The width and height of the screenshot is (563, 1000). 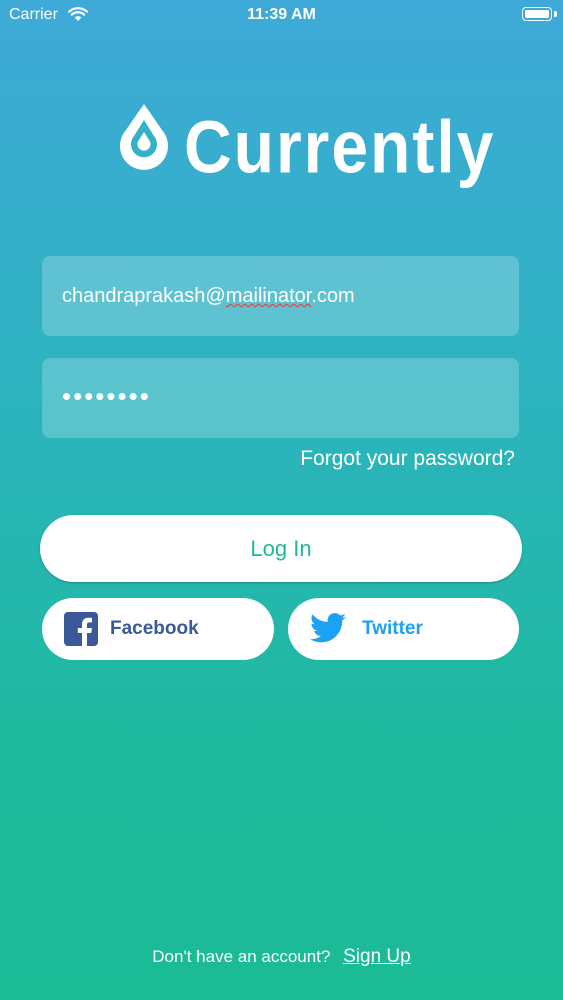 I want to click on status-bar: Carrier 11:39 AM, so click(x=281, y=15).